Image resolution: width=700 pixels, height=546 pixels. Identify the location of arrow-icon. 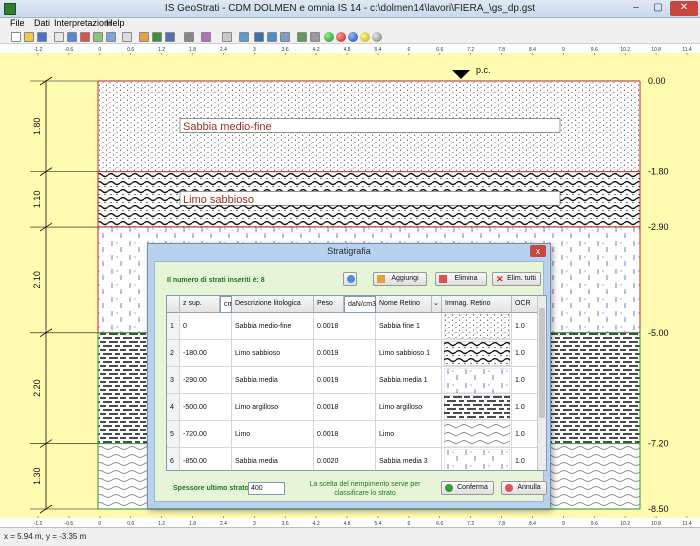
(259, 37).